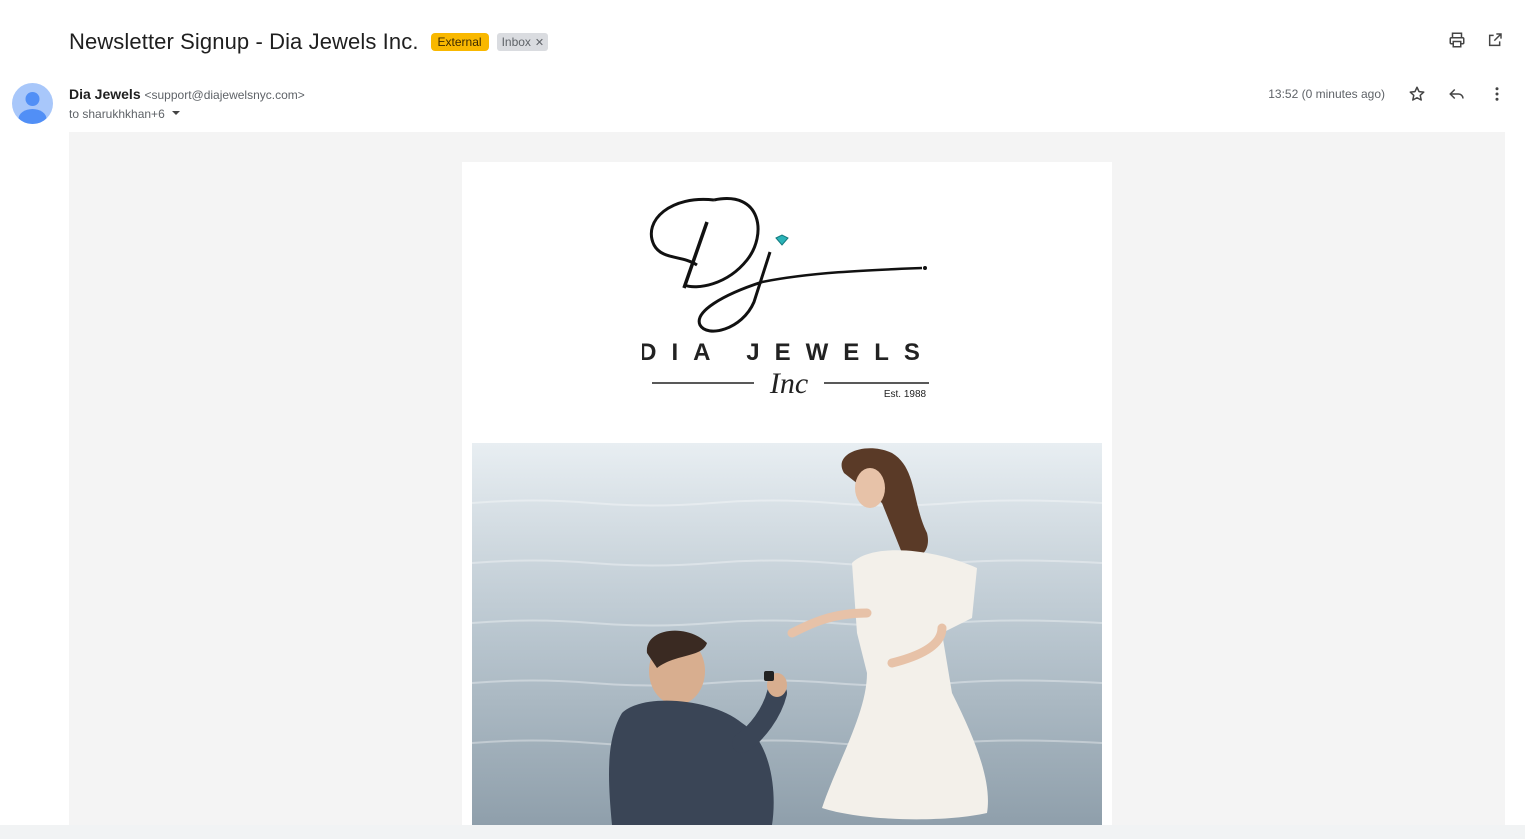 This screenshot has width=1525, height=839. I want to click on svg-text: Inc, so click(788, 383).